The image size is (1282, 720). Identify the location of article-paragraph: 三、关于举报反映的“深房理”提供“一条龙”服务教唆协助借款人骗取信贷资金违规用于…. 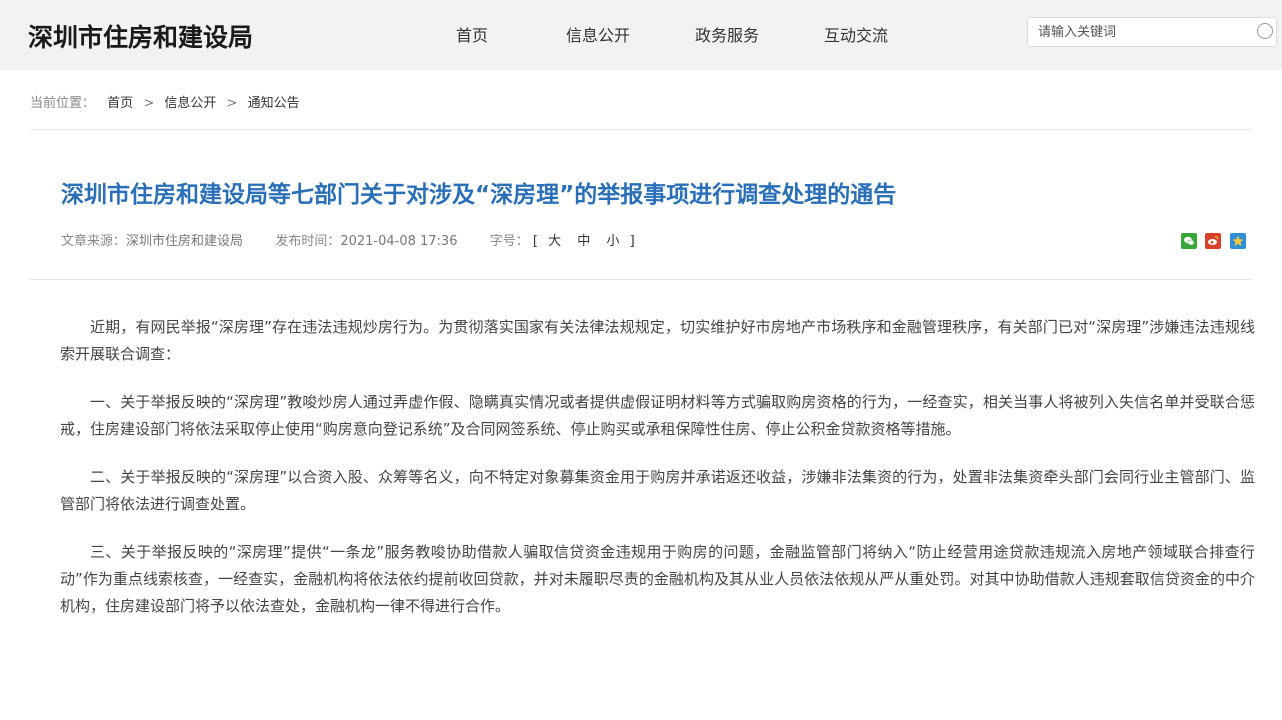
(657, 579).